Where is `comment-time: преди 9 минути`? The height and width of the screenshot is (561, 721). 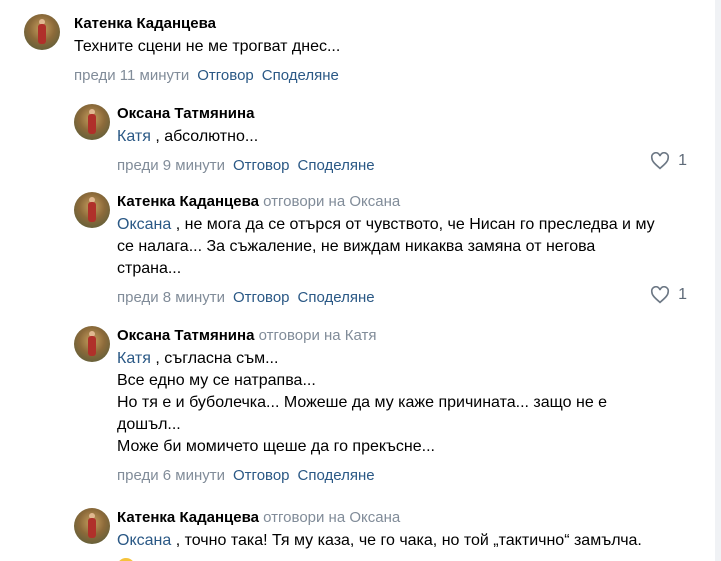
comment-time: преди 9 минути is located at coordinates (171, 165).